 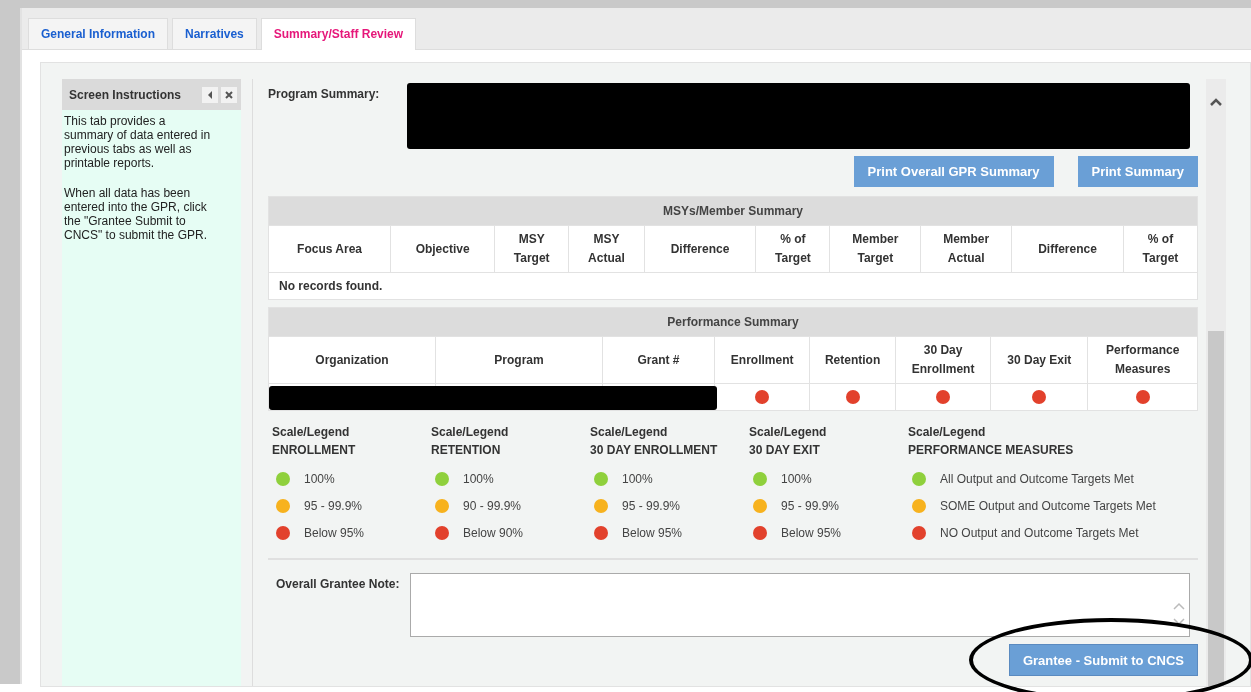 I want to click on note-field, so click(x=800, y=605).